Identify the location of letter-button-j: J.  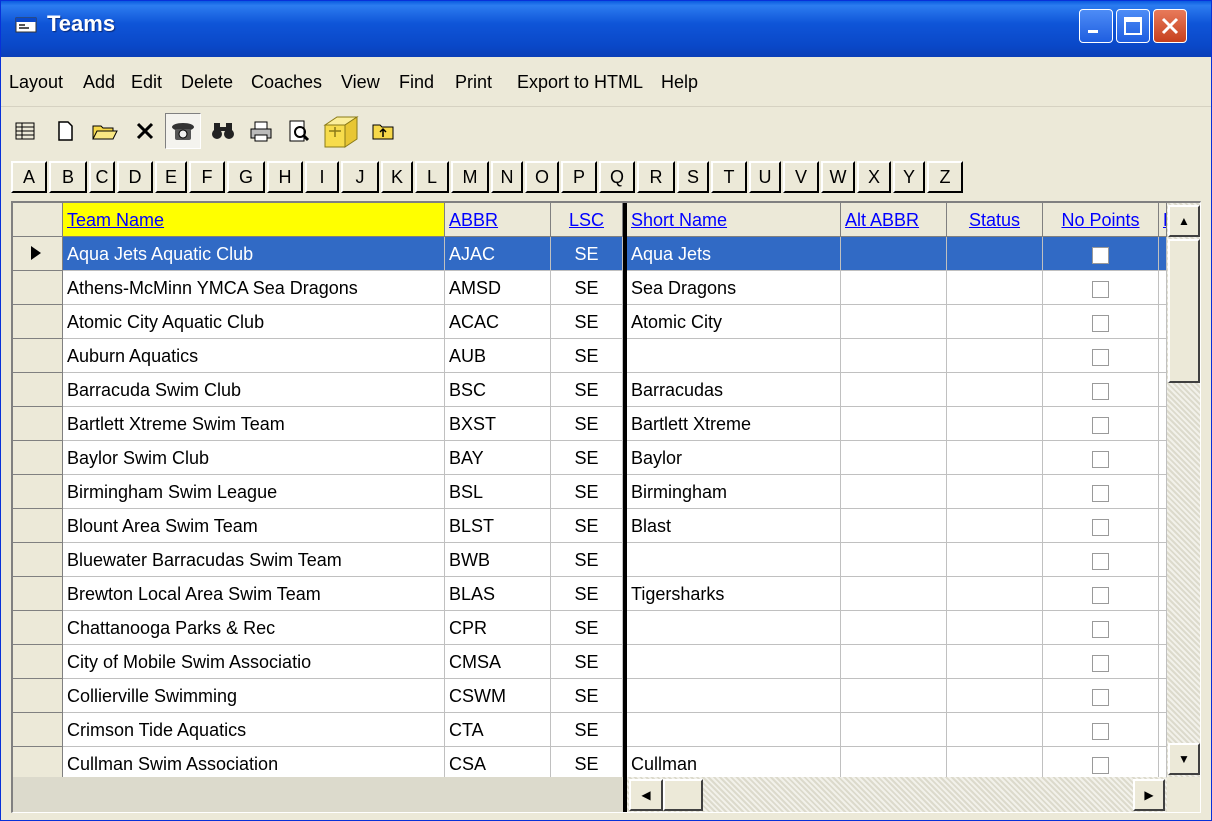
(360, 177).